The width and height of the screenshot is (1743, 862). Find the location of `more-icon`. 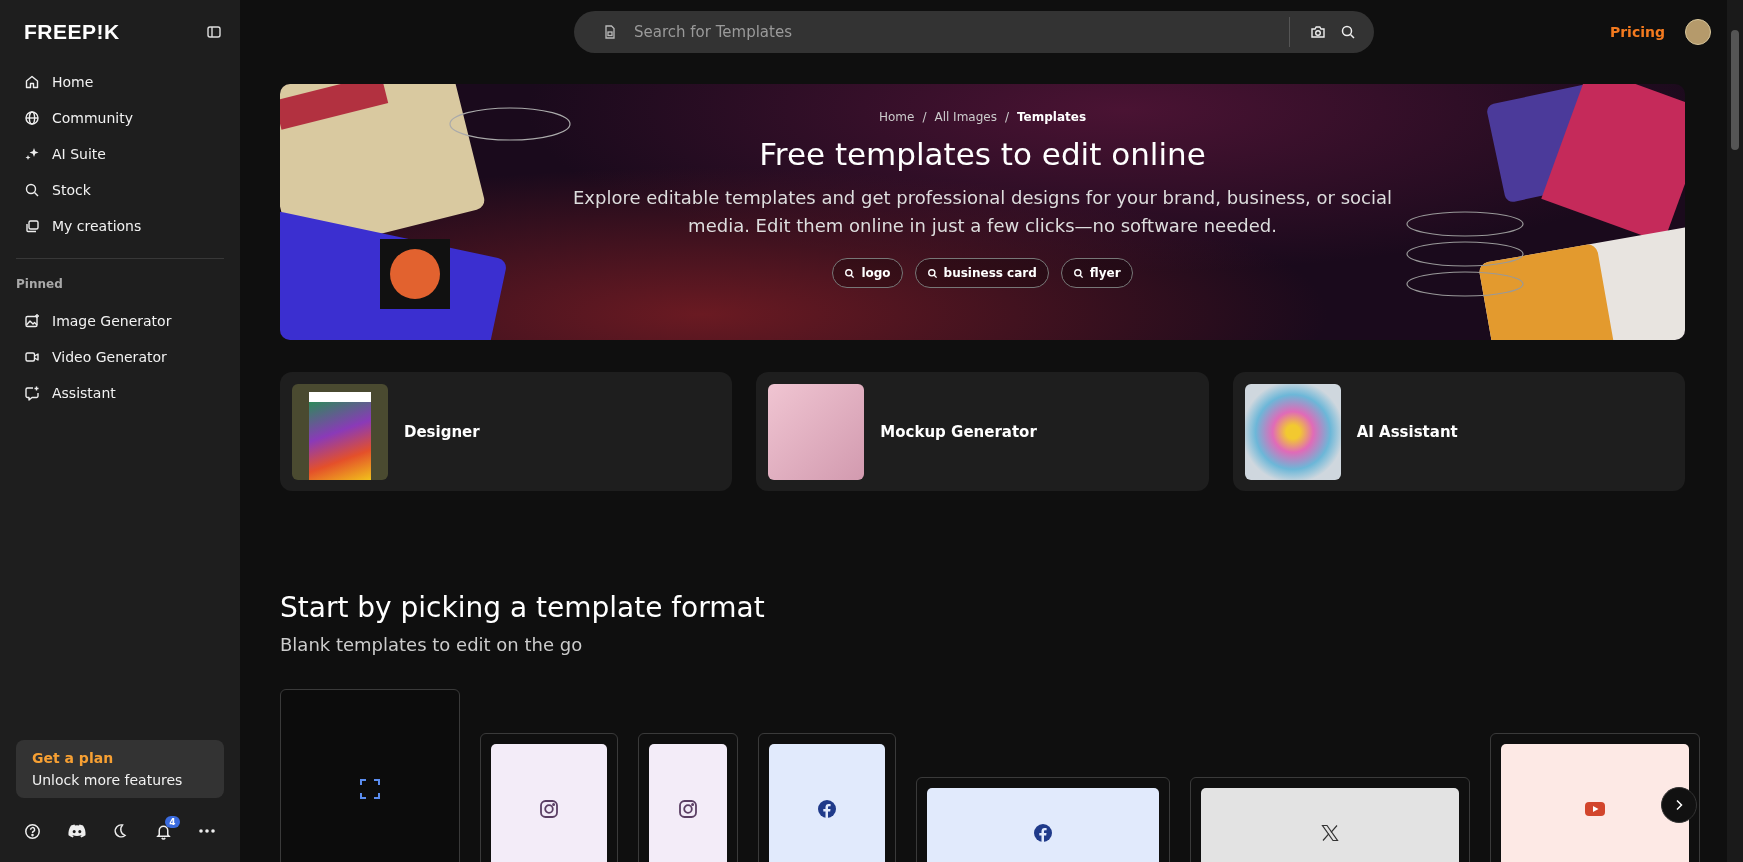

more-icon is located at coordinates (207, 831).